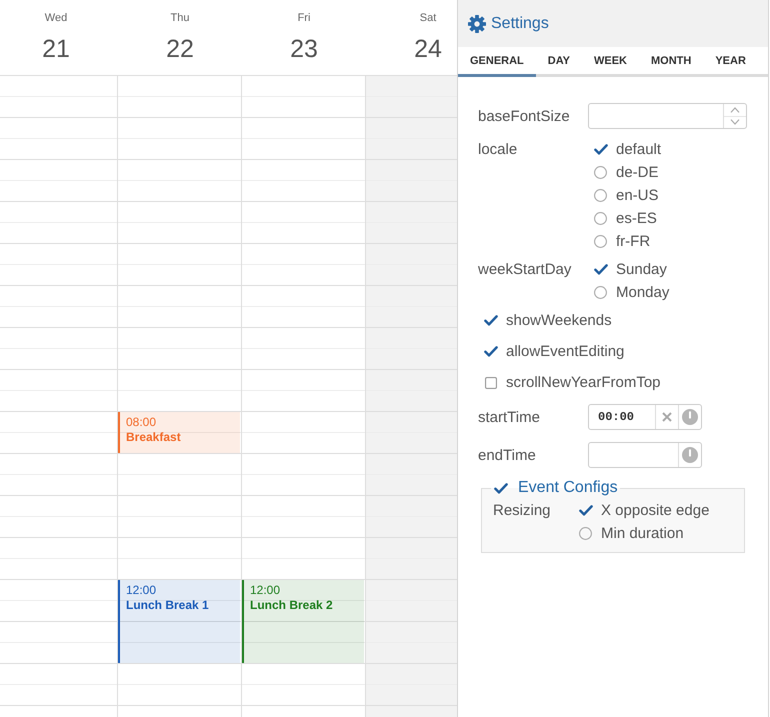 The height and width of the screenshot is (717, 770). I want to click on settings-icon, so click(477, 23).